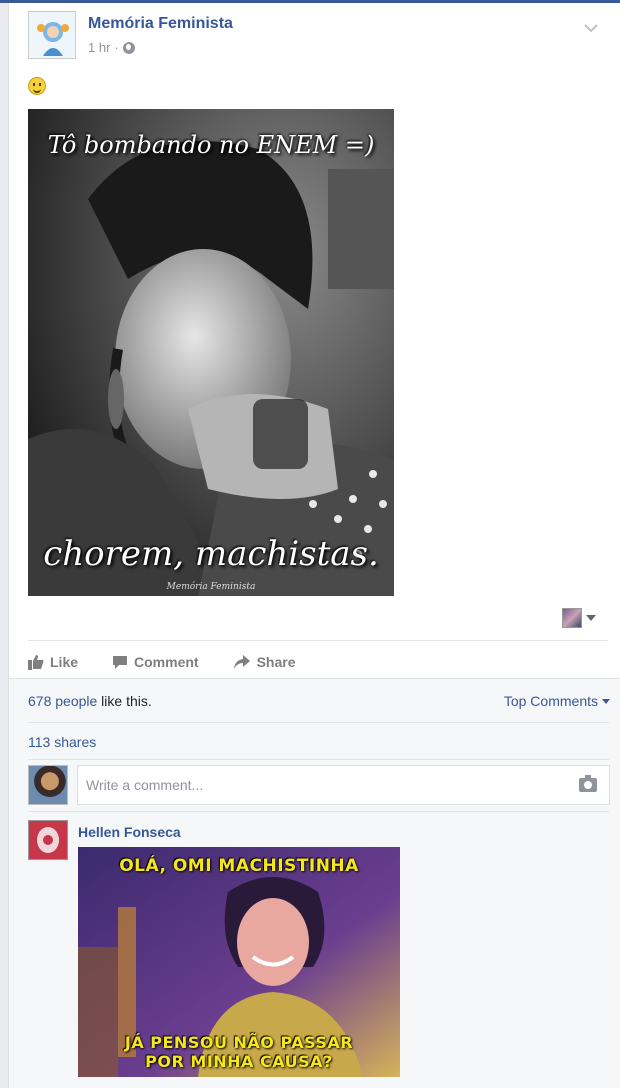  I want to click on image-top-caption: Tô bombando no ENEM =), so click(211, 145).